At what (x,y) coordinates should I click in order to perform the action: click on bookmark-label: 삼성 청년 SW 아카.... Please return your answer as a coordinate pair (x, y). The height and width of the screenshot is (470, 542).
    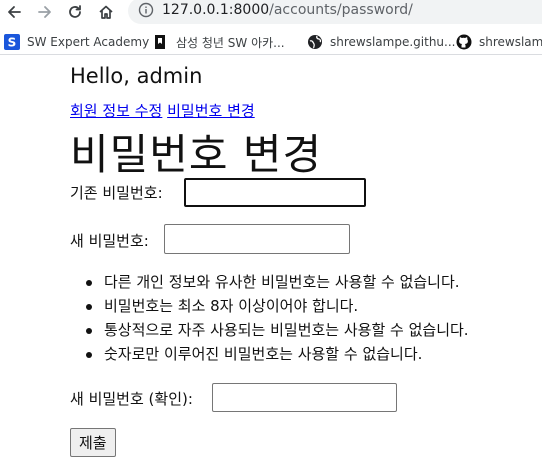
    Looking at the image, I should click on (230, 42).